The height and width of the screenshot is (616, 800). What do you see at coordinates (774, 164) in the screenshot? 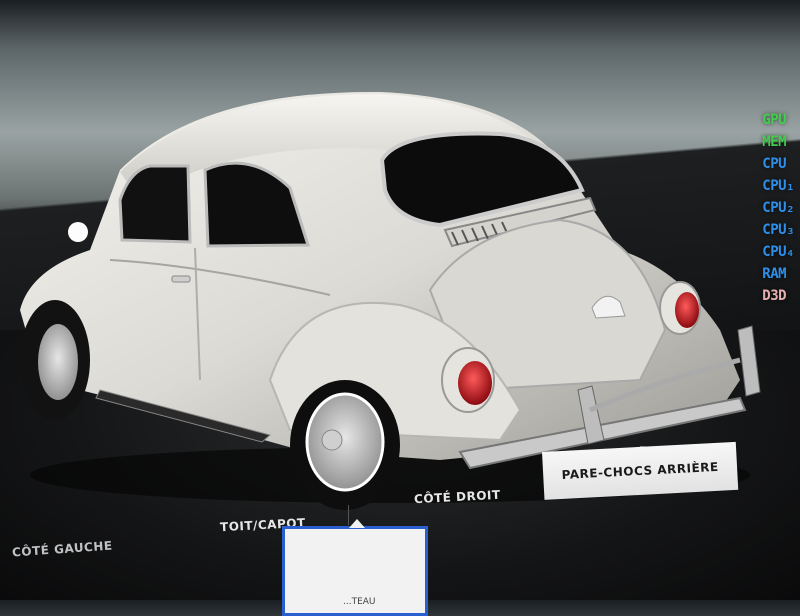
I see `cpu-meter: CPU` at bounding box center [774, 164].